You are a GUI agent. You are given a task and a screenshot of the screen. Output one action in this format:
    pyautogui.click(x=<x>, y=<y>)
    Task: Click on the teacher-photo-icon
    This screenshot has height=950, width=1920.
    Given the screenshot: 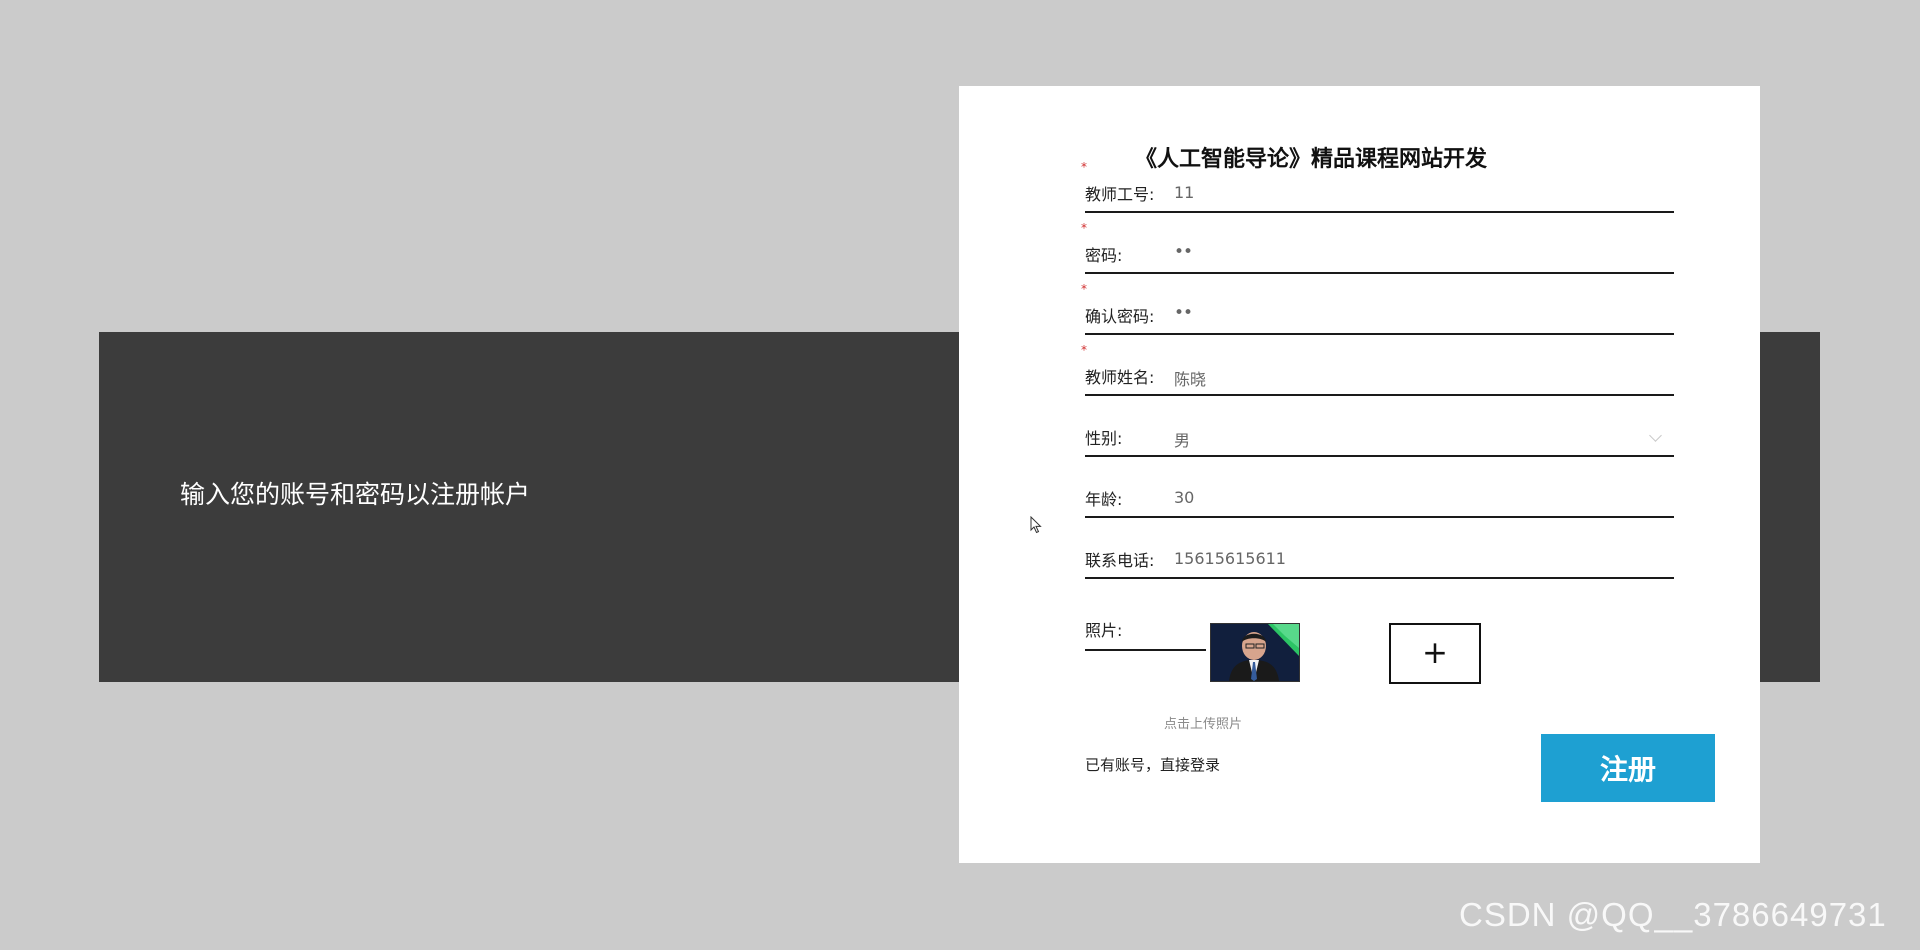 What is the action you would take?
    pyautogui.click(x=1255, y=652)
    